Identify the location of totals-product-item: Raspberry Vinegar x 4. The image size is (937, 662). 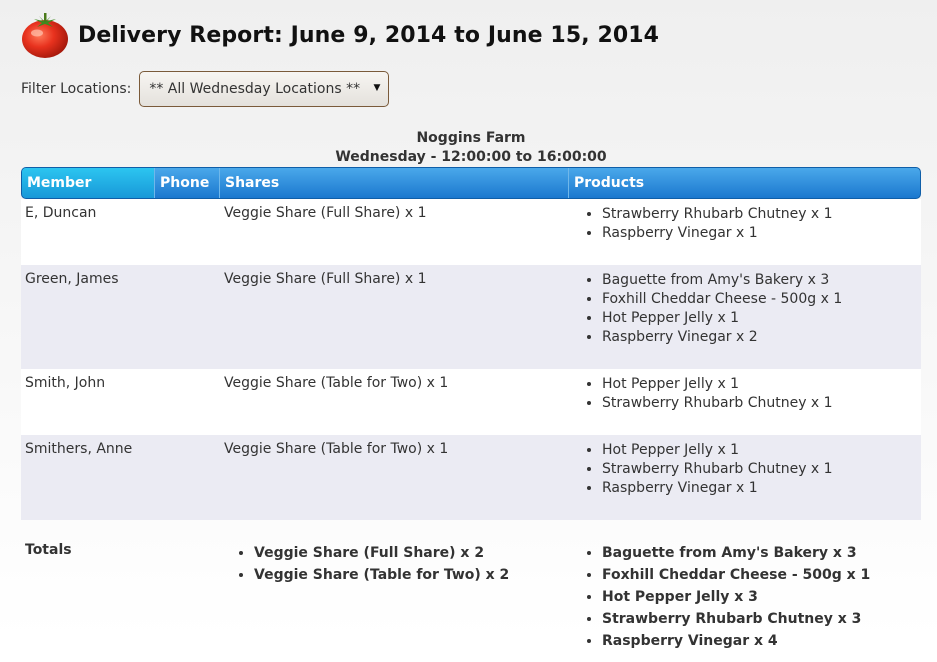
(761, 641).